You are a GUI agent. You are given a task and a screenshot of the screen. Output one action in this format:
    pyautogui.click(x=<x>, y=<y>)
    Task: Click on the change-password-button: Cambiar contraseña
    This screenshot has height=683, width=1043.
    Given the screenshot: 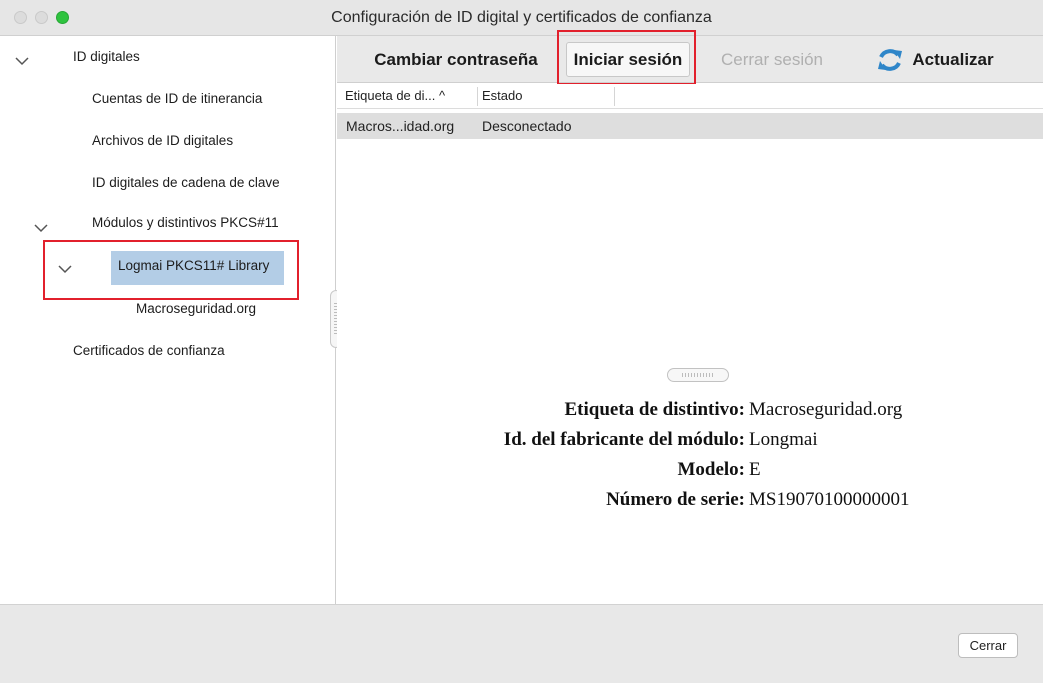 What is the action you would take?
    pyautogui.click(x=456, y=59)
    